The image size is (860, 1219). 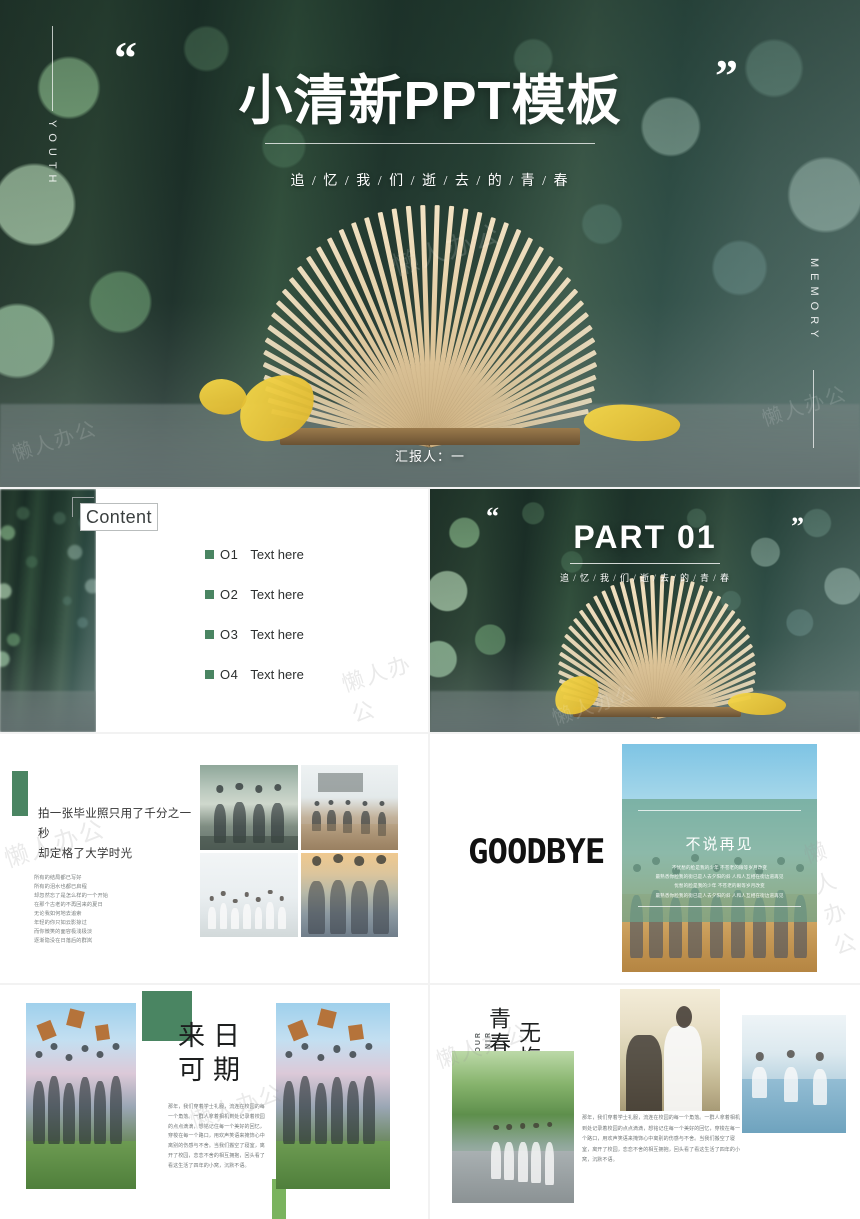 I want to click on toc-number: O3, so click(x=229, y=634).